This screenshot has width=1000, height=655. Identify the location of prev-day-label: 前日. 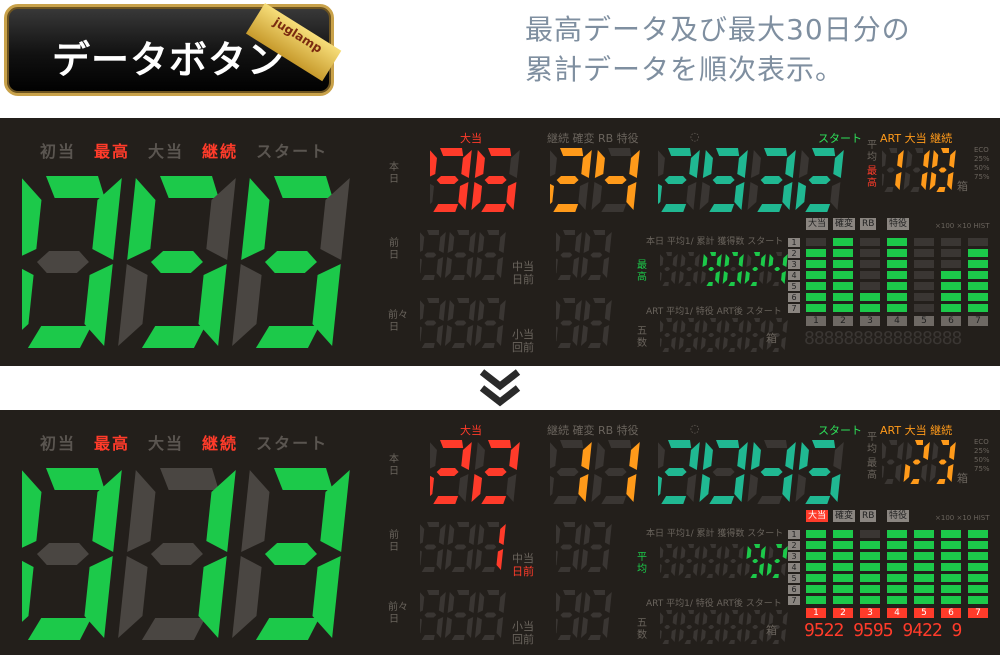
(394, 249).